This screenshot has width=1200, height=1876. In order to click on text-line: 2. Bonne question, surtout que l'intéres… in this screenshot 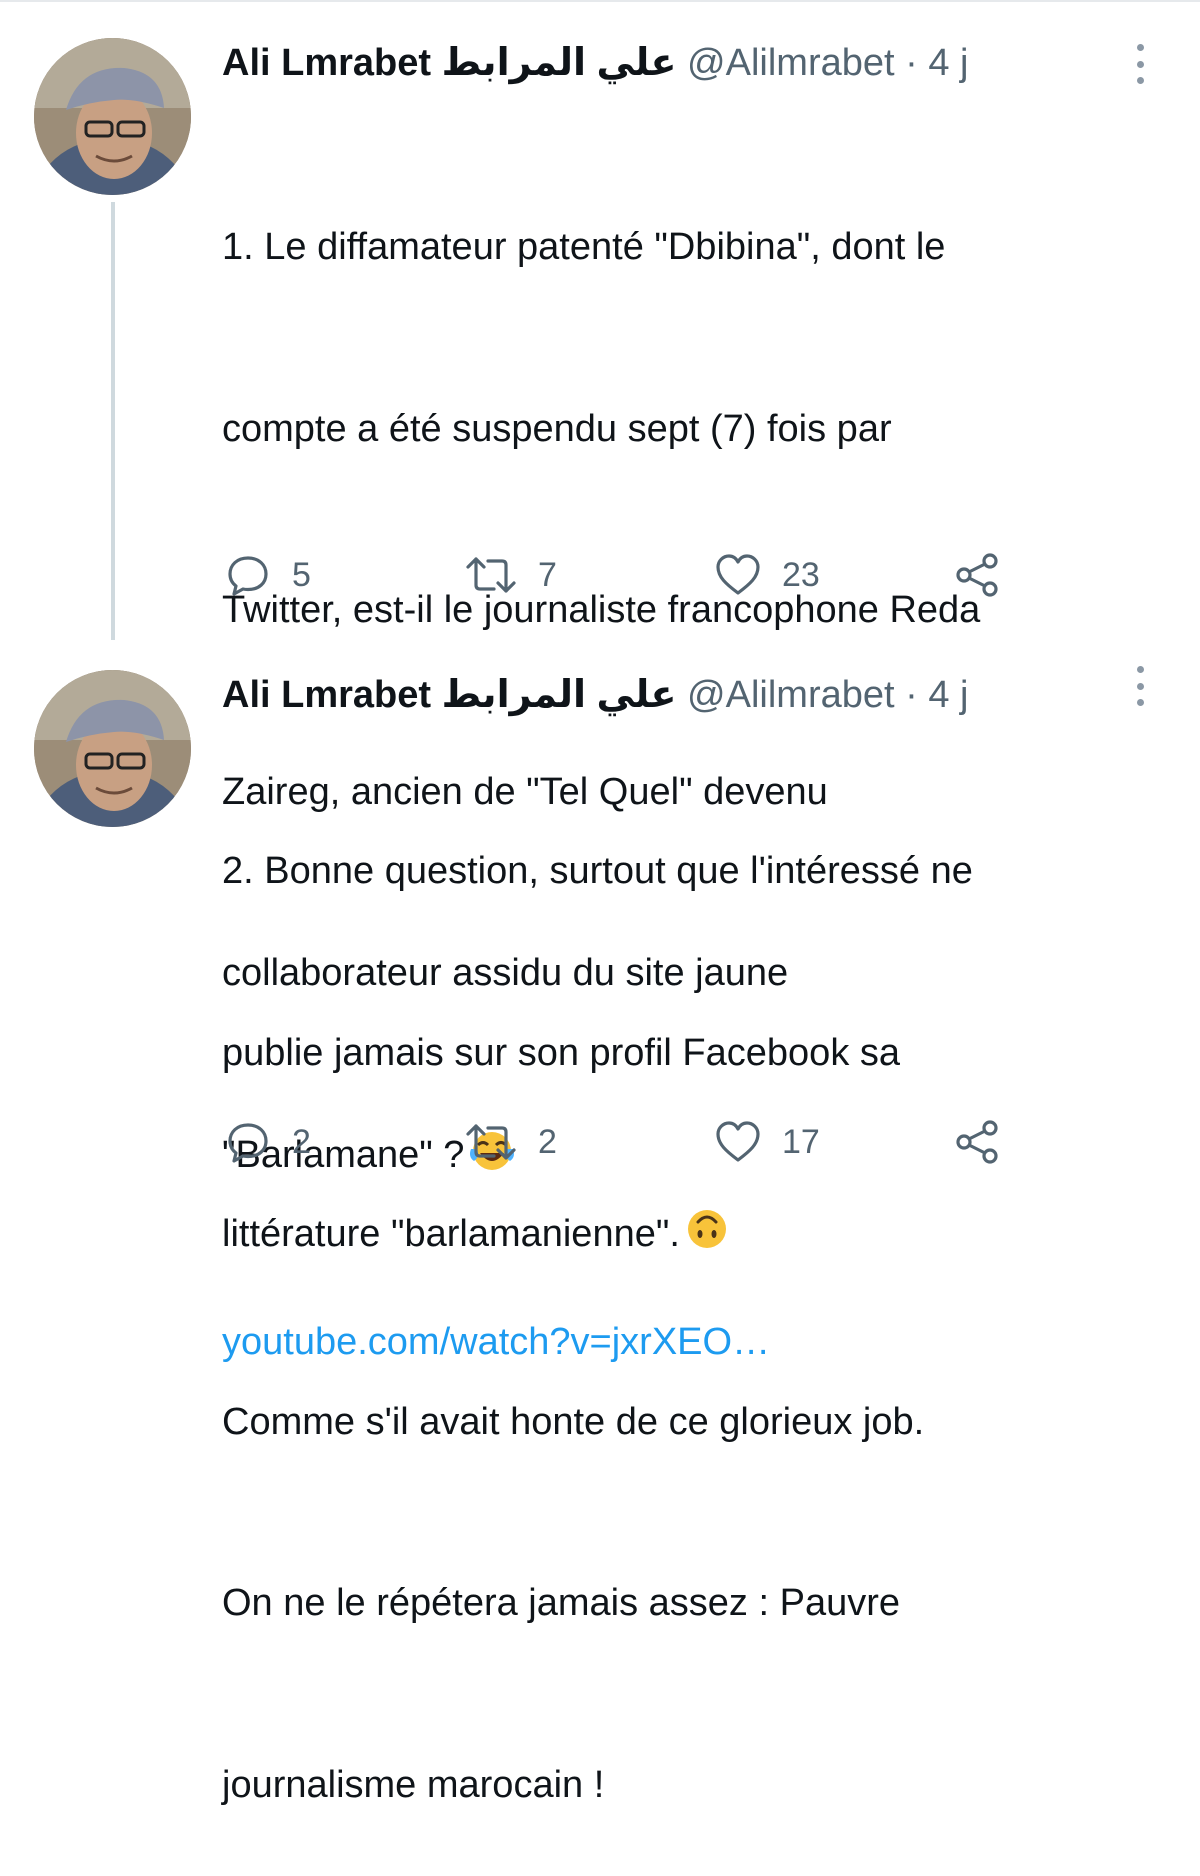, I will do `click(597, 871)`.